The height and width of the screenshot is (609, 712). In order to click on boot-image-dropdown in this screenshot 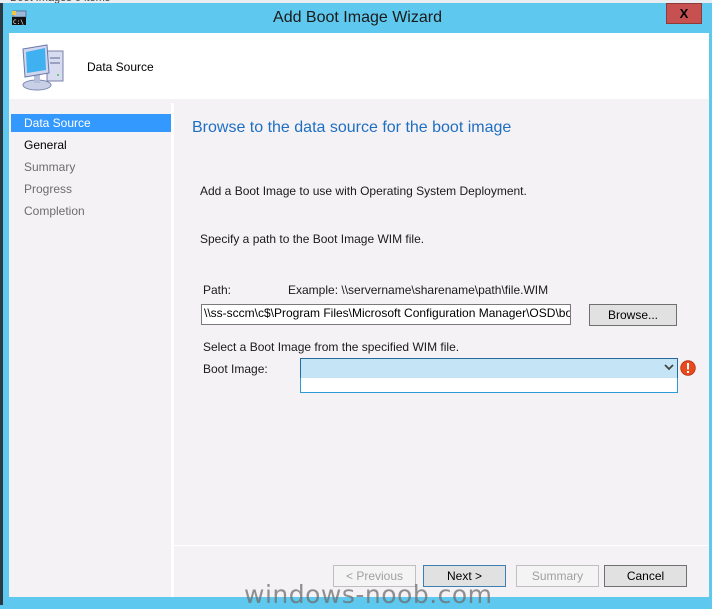, I will do `click(489, 368)`.